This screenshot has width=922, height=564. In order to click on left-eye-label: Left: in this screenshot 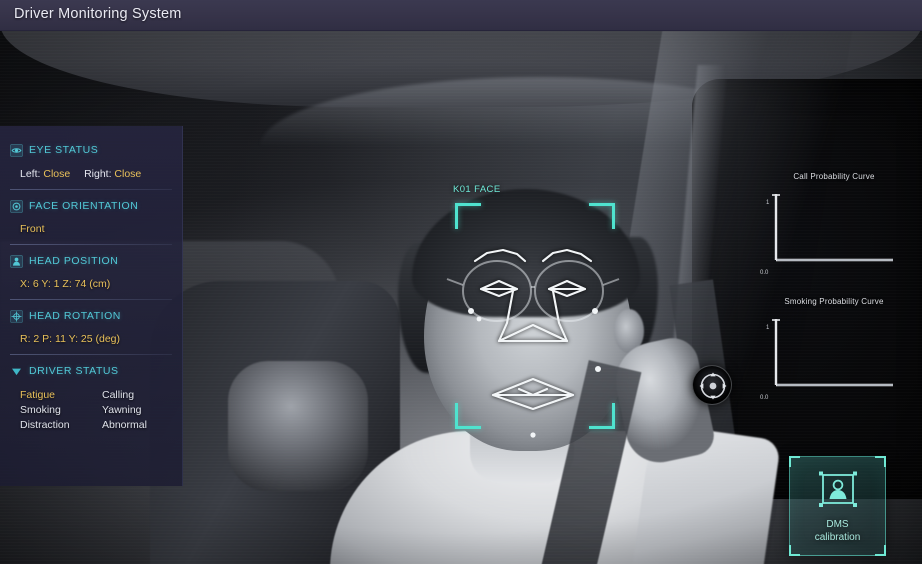, I will do `click(30, 174)`.